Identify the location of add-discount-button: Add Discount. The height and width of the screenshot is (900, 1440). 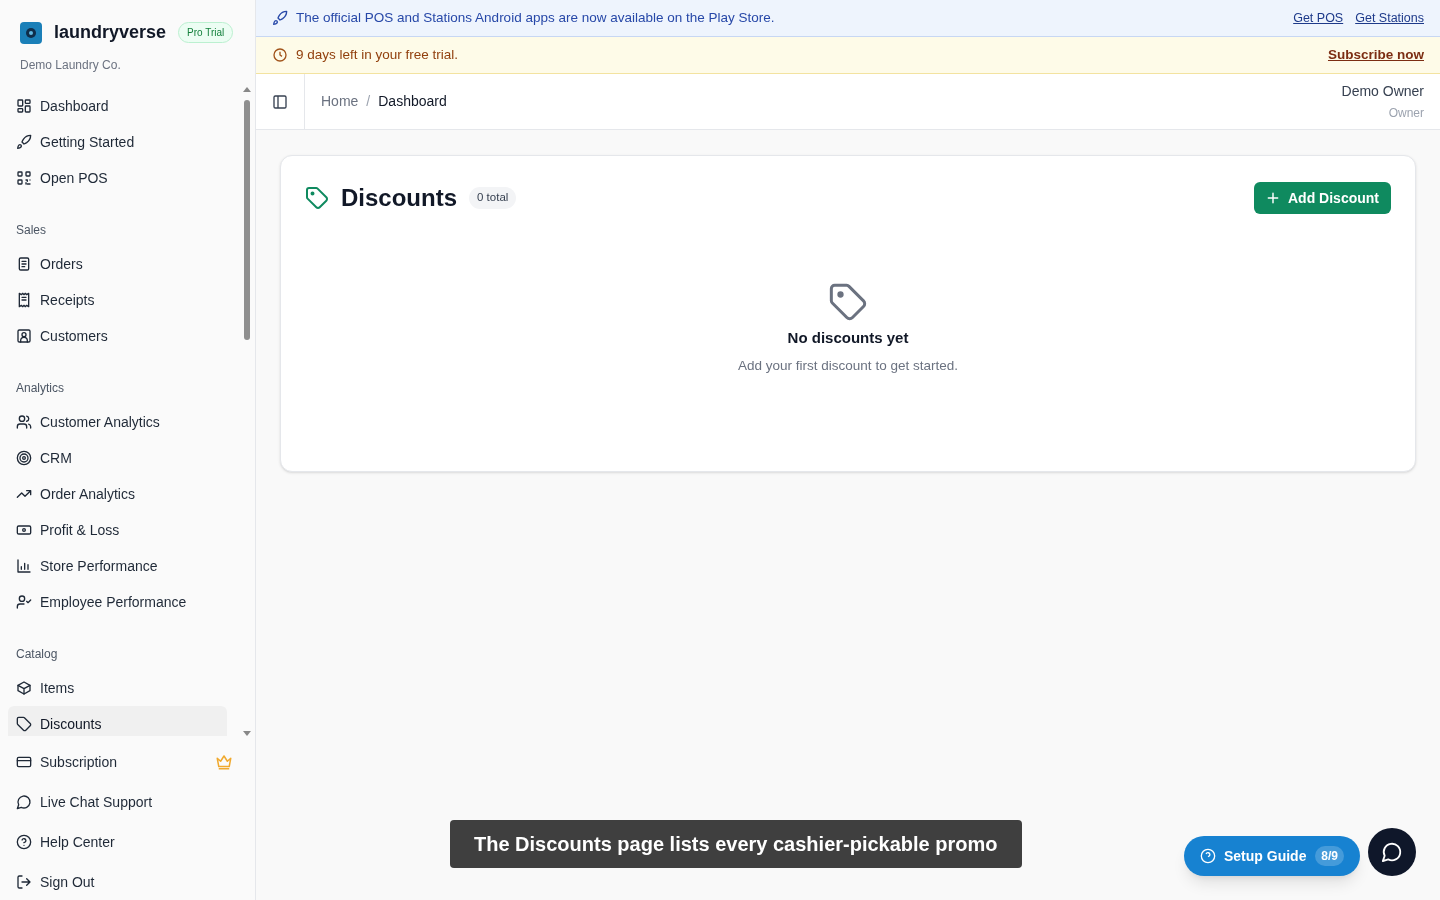
(1322, 198).